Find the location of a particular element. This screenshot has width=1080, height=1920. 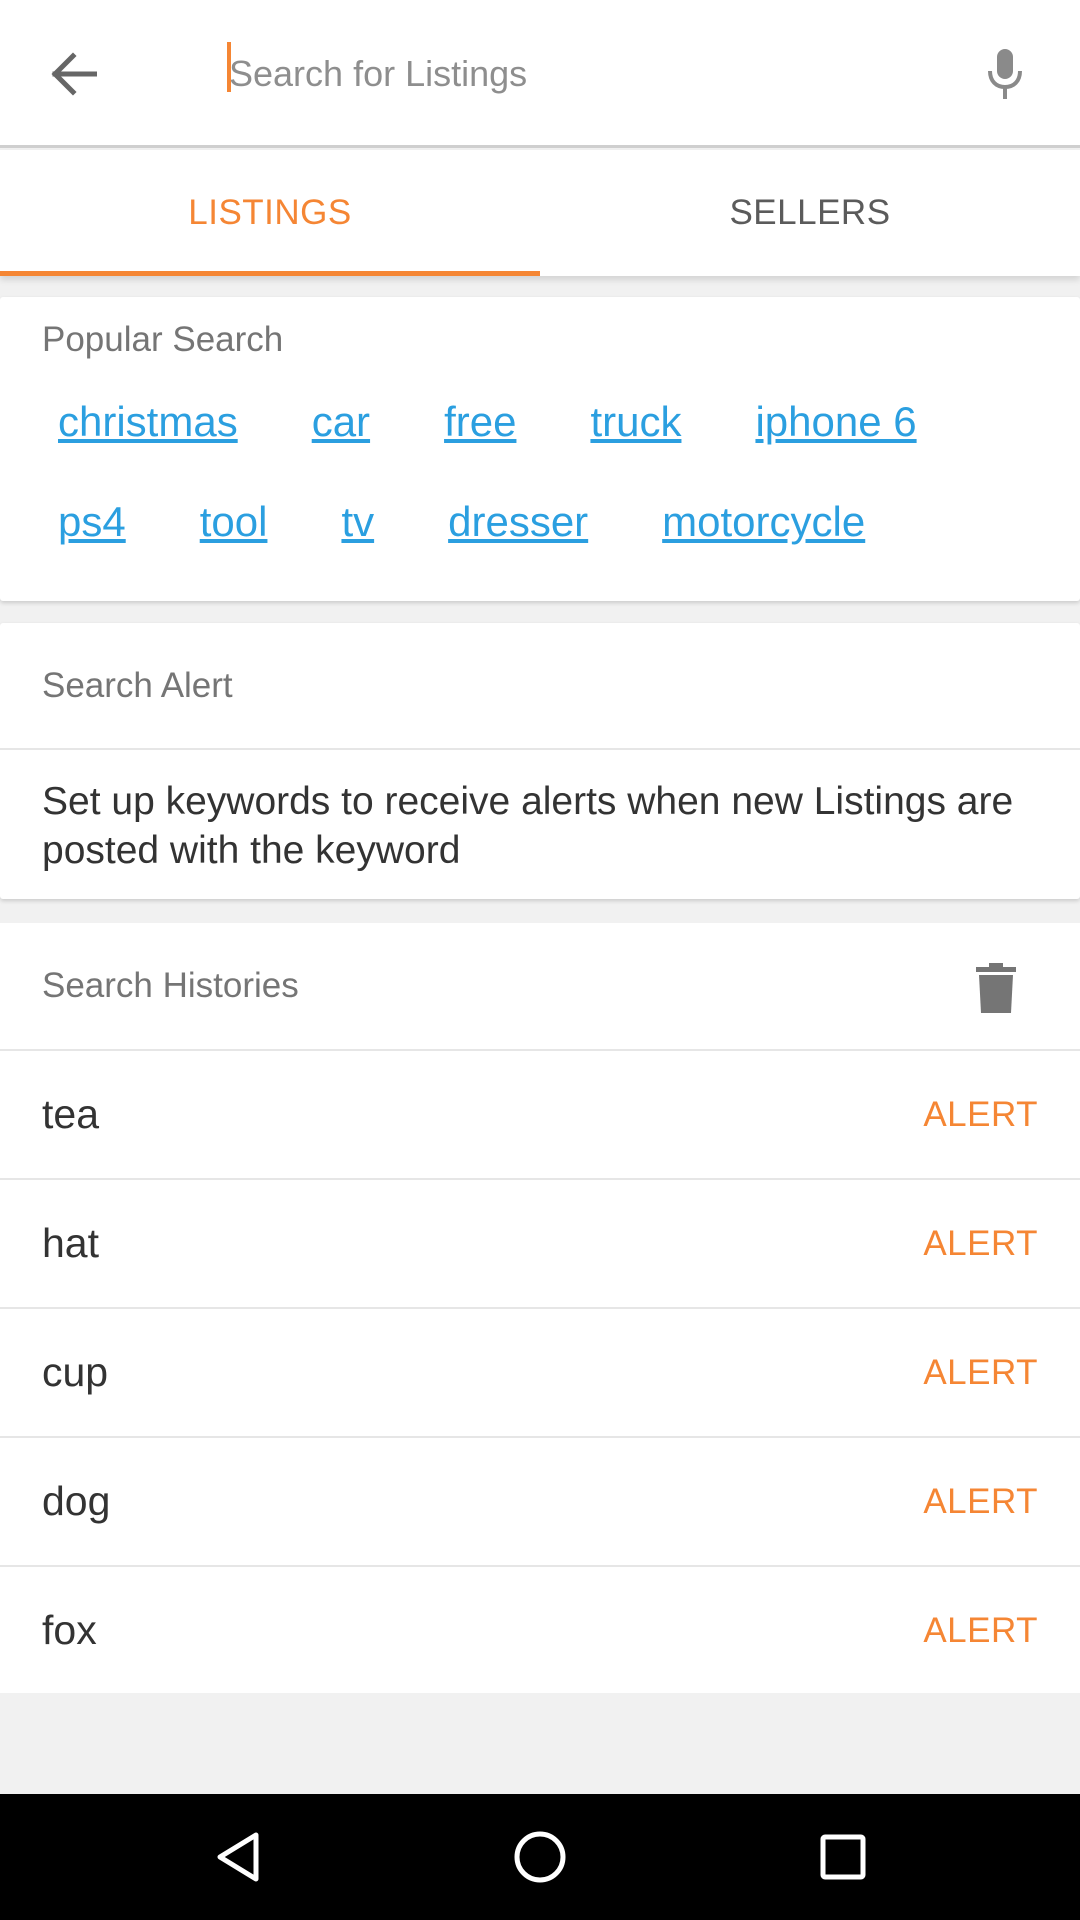

triangle-back-icon is located at coordinates (238, 1857).